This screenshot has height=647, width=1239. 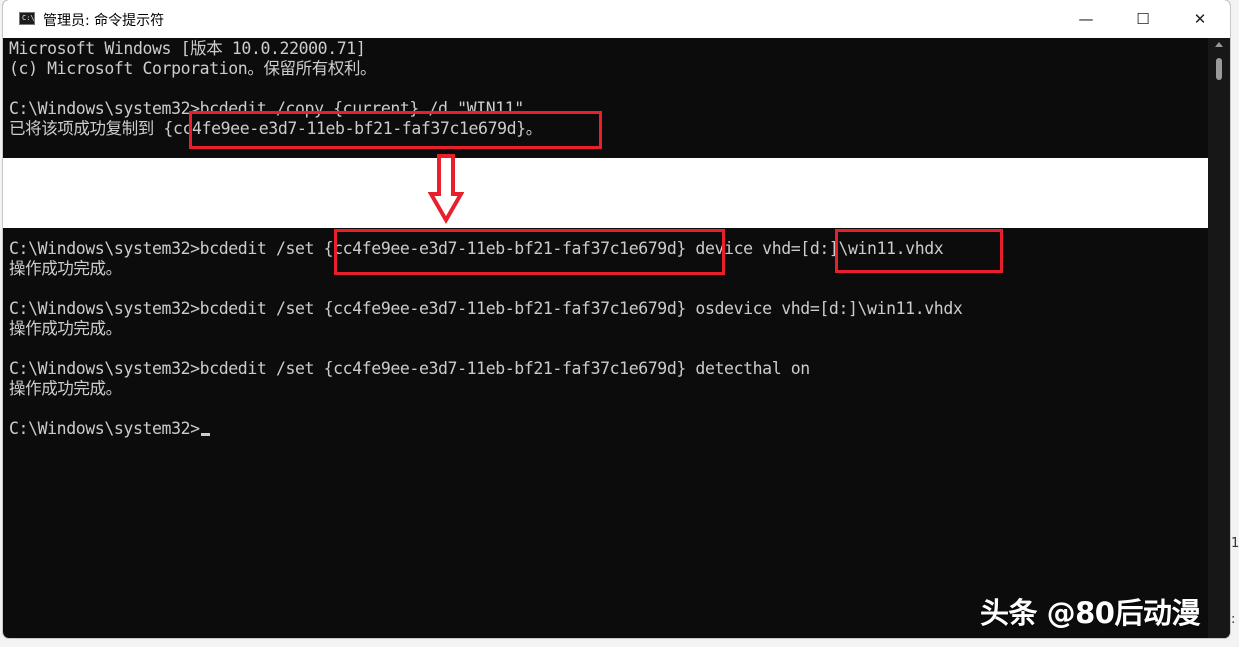 I want to click on cmd-app-icon: C:\, so click(x=27, y=18).